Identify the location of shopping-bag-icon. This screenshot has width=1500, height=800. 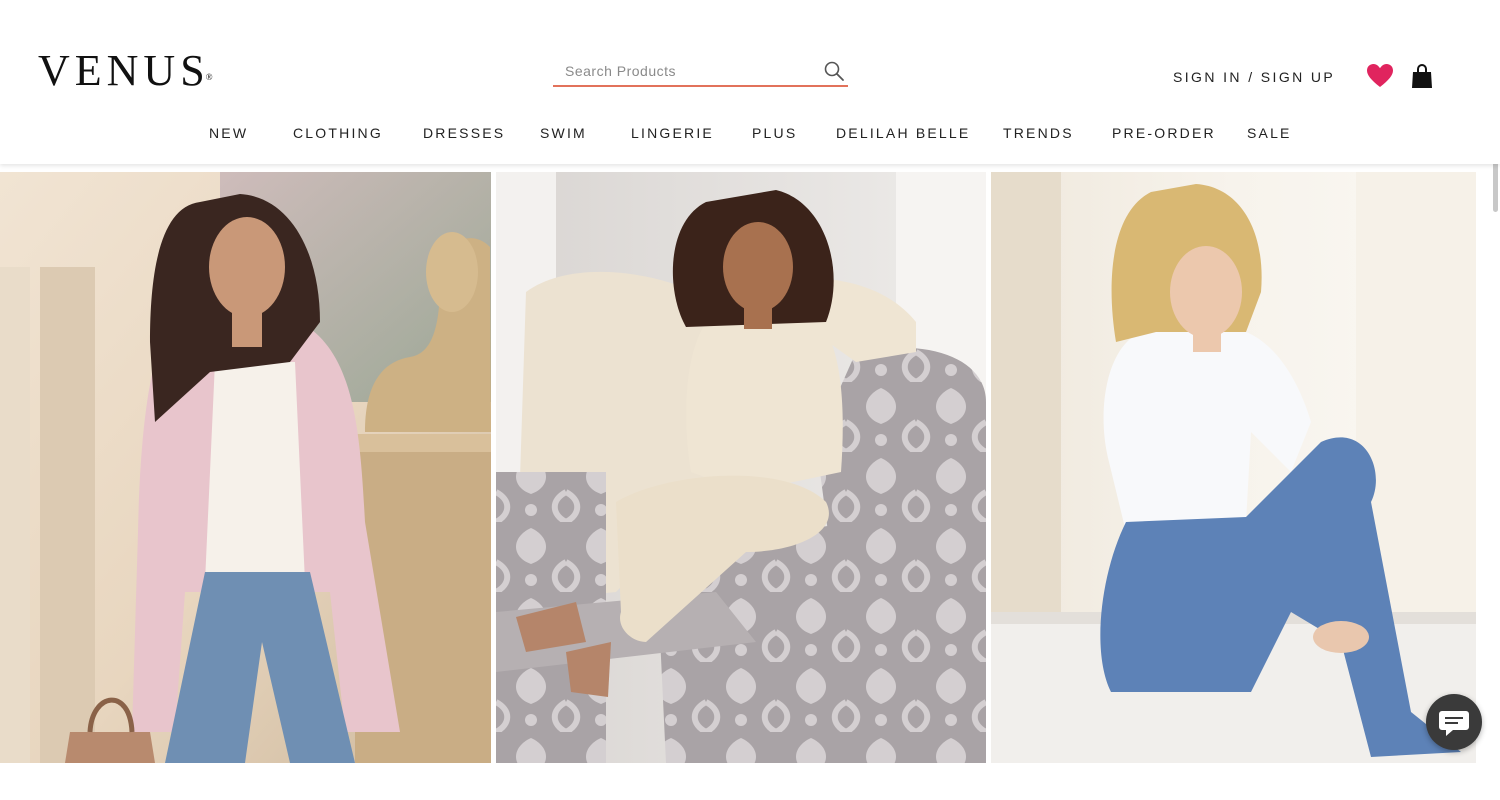
(1422, 76).